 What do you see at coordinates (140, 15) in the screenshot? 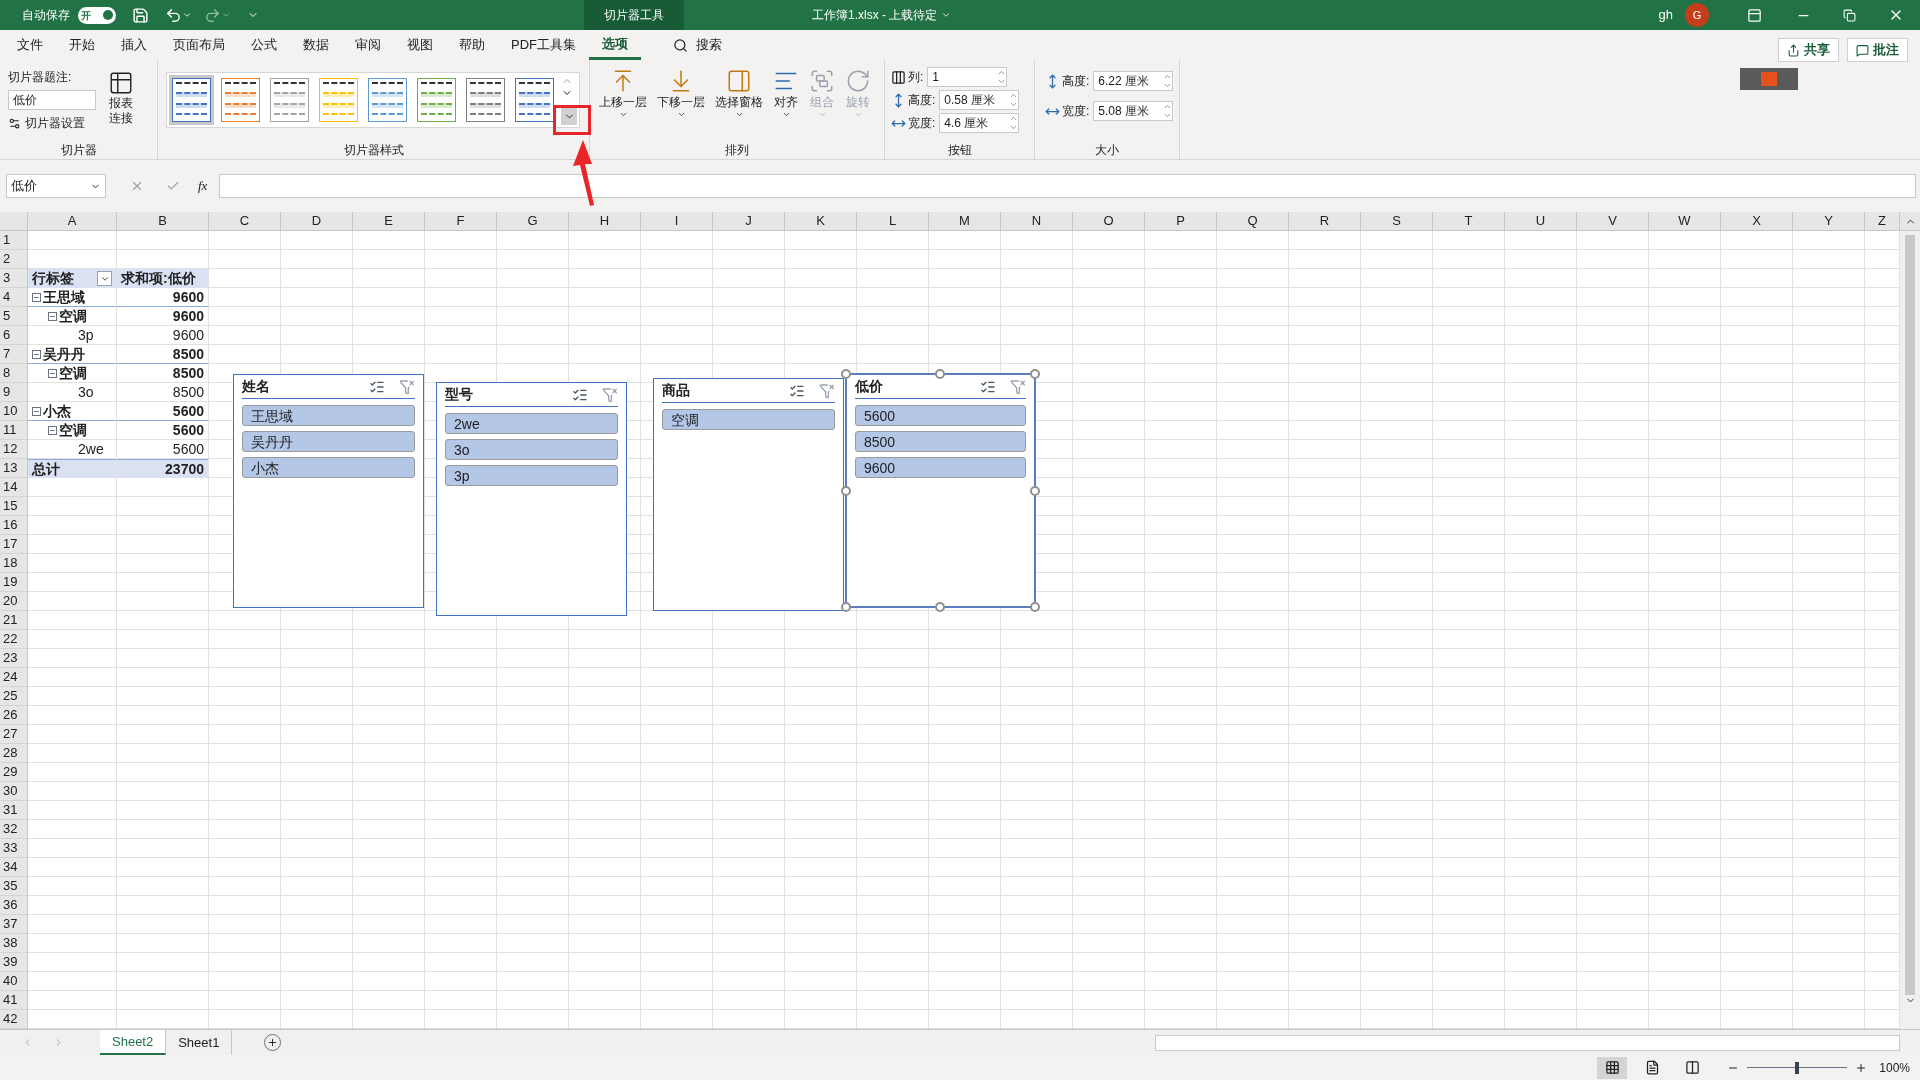
I see `save-icon` at bounding box center [140, 15].